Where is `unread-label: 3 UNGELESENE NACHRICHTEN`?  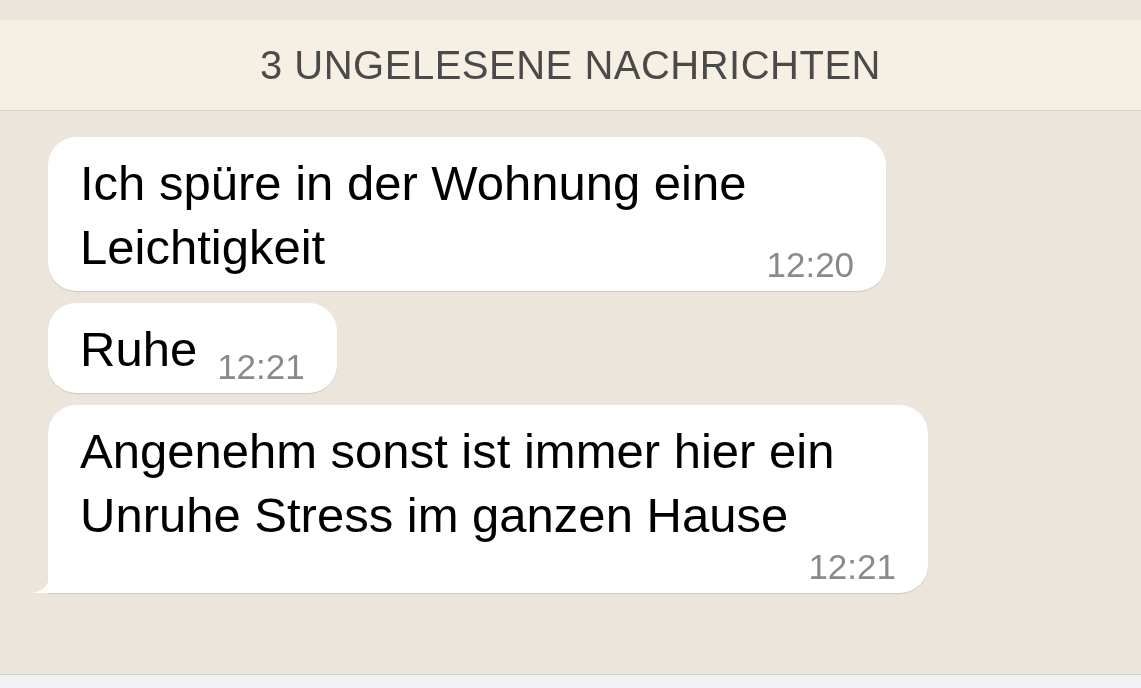
unread-label: 3 UNGELESENE NACHRICHTEN is located at coordinates (570, 65).